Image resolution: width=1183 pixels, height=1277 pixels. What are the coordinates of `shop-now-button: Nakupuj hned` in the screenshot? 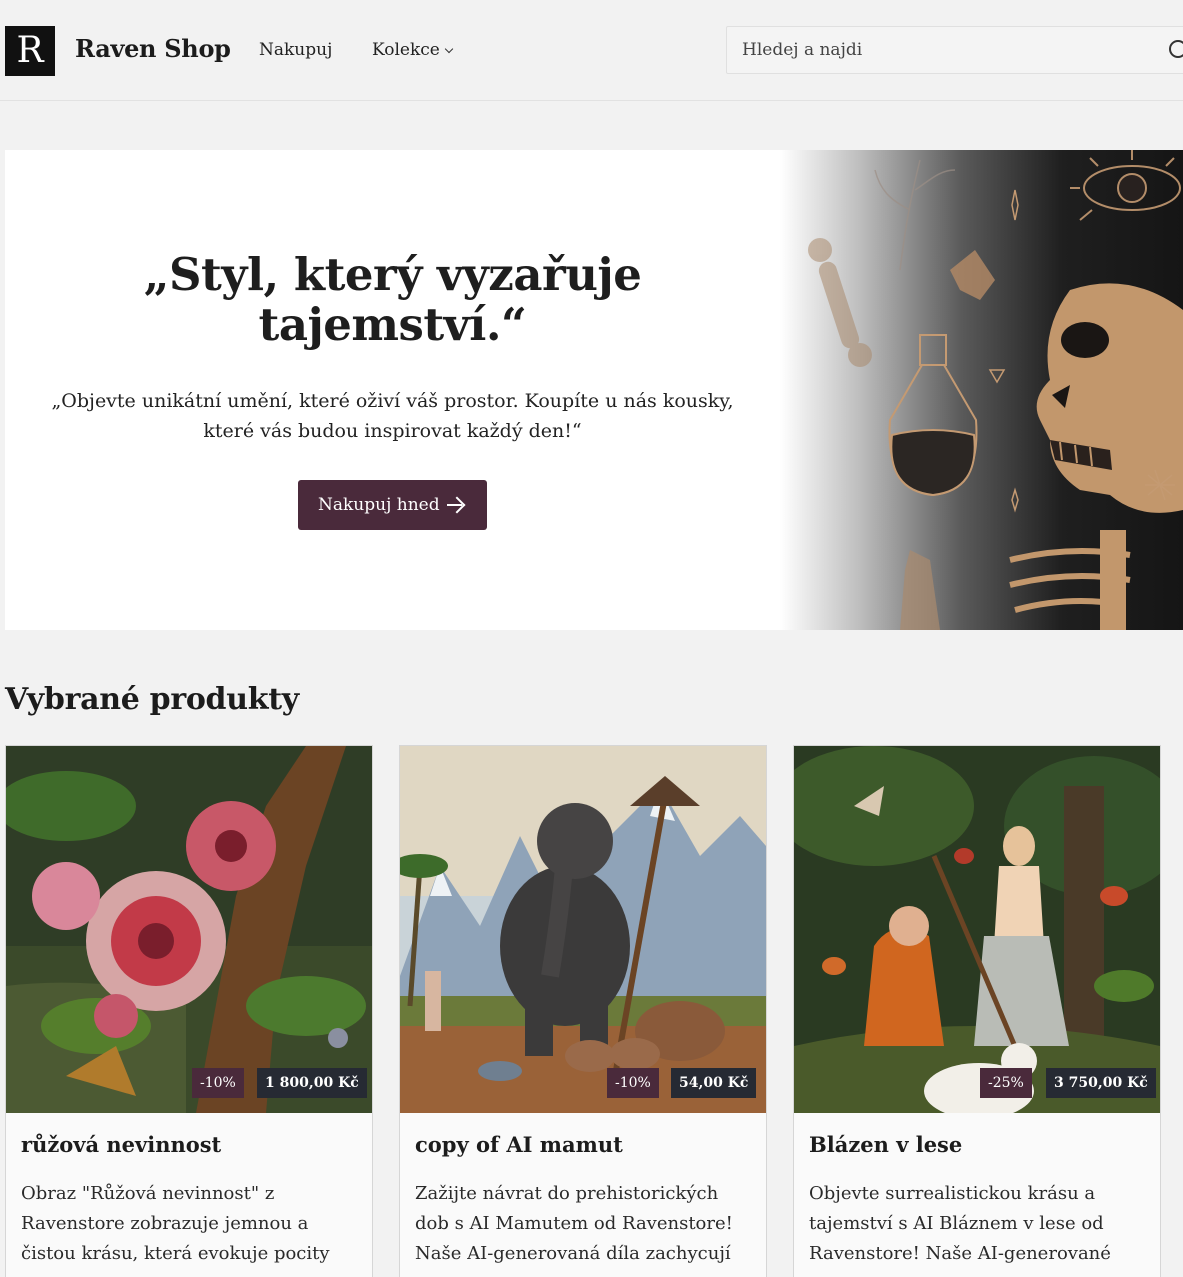 It's located at (392, 505).